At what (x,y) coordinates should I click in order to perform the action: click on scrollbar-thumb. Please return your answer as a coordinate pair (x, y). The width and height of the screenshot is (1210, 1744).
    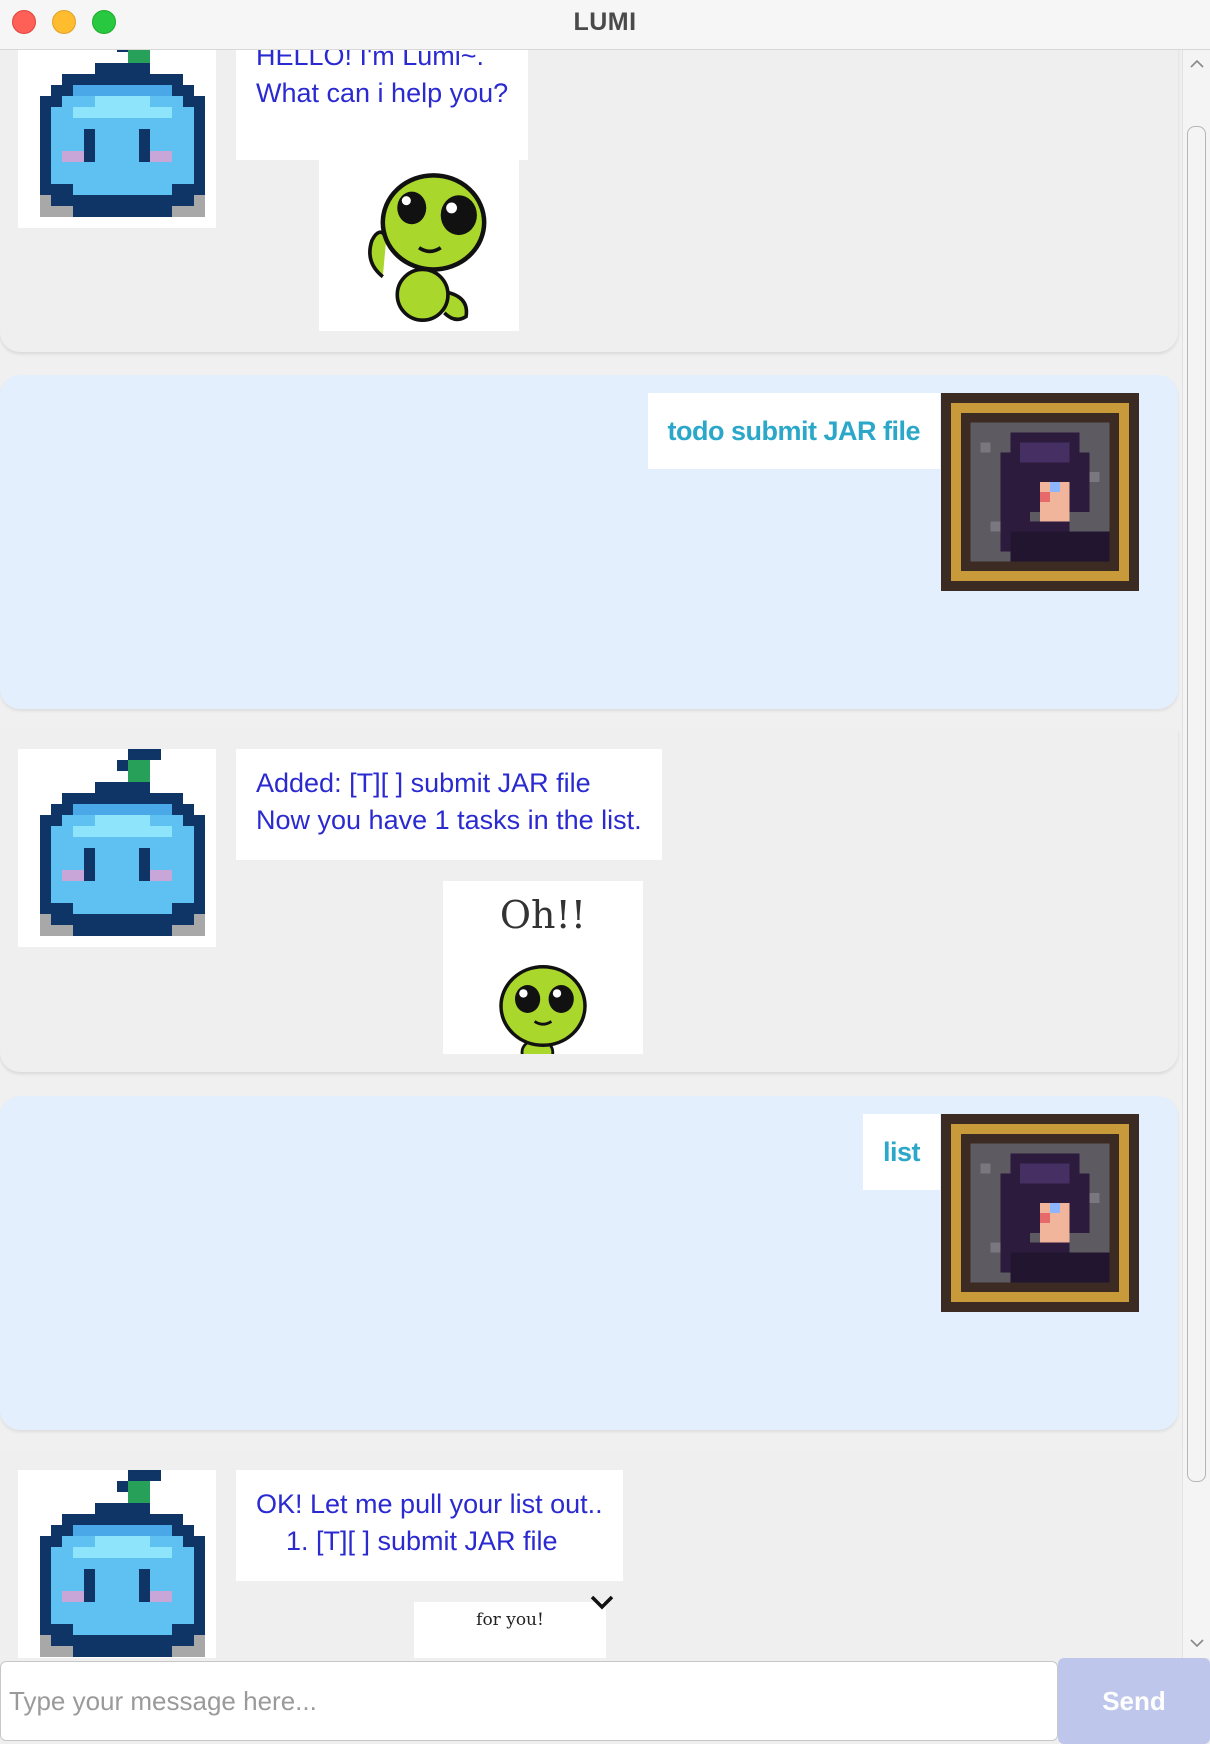
    Looking at the image, I should click on (1196, 804).